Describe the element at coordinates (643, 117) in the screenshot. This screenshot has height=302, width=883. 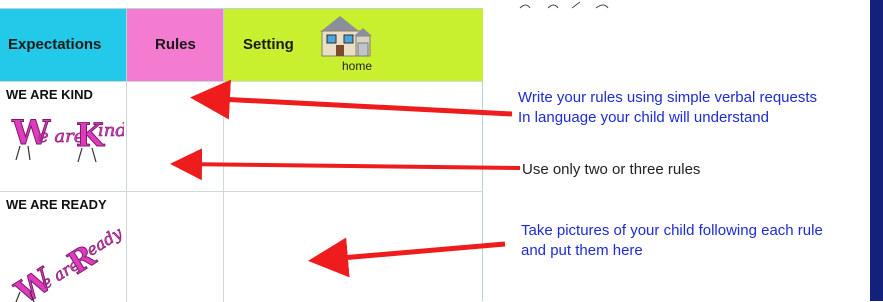
I see `note-write-rules-line2: In language your child will understand` at that location.